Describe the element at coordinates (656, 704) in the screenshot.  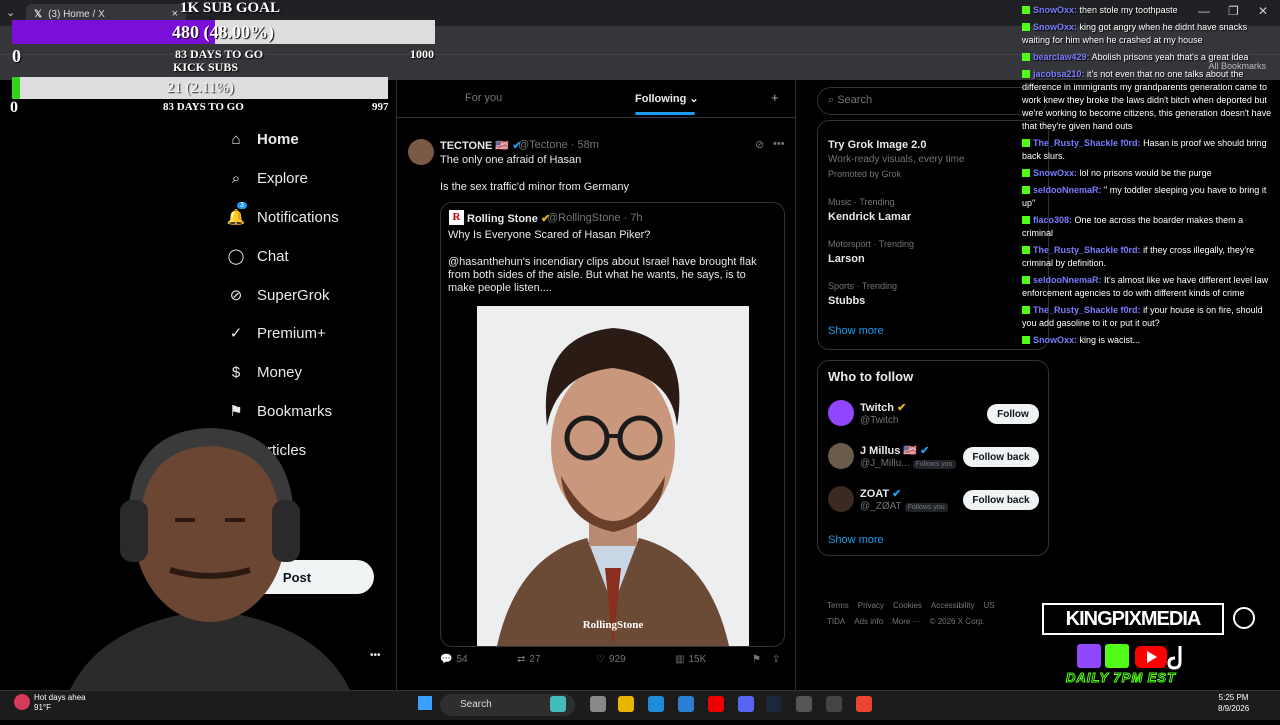
I see `edge-icon` at that location.